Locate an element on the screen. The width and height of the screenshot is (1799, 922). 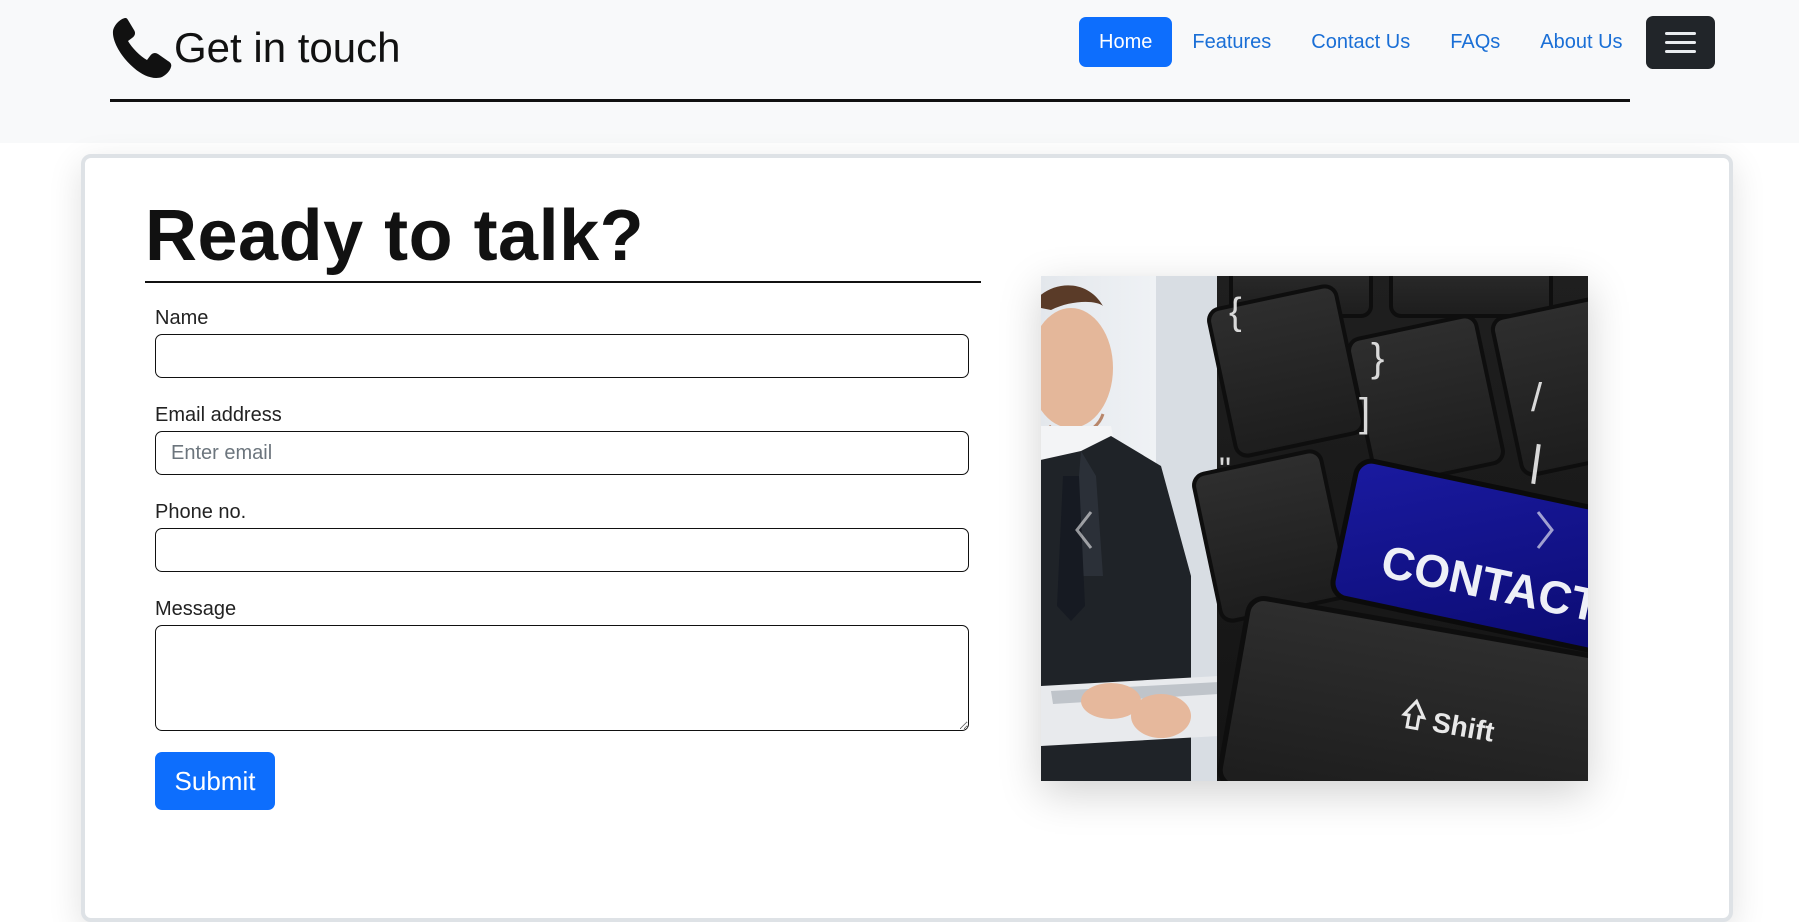
carousel-prev-button is located at coordinates (1084, 530).